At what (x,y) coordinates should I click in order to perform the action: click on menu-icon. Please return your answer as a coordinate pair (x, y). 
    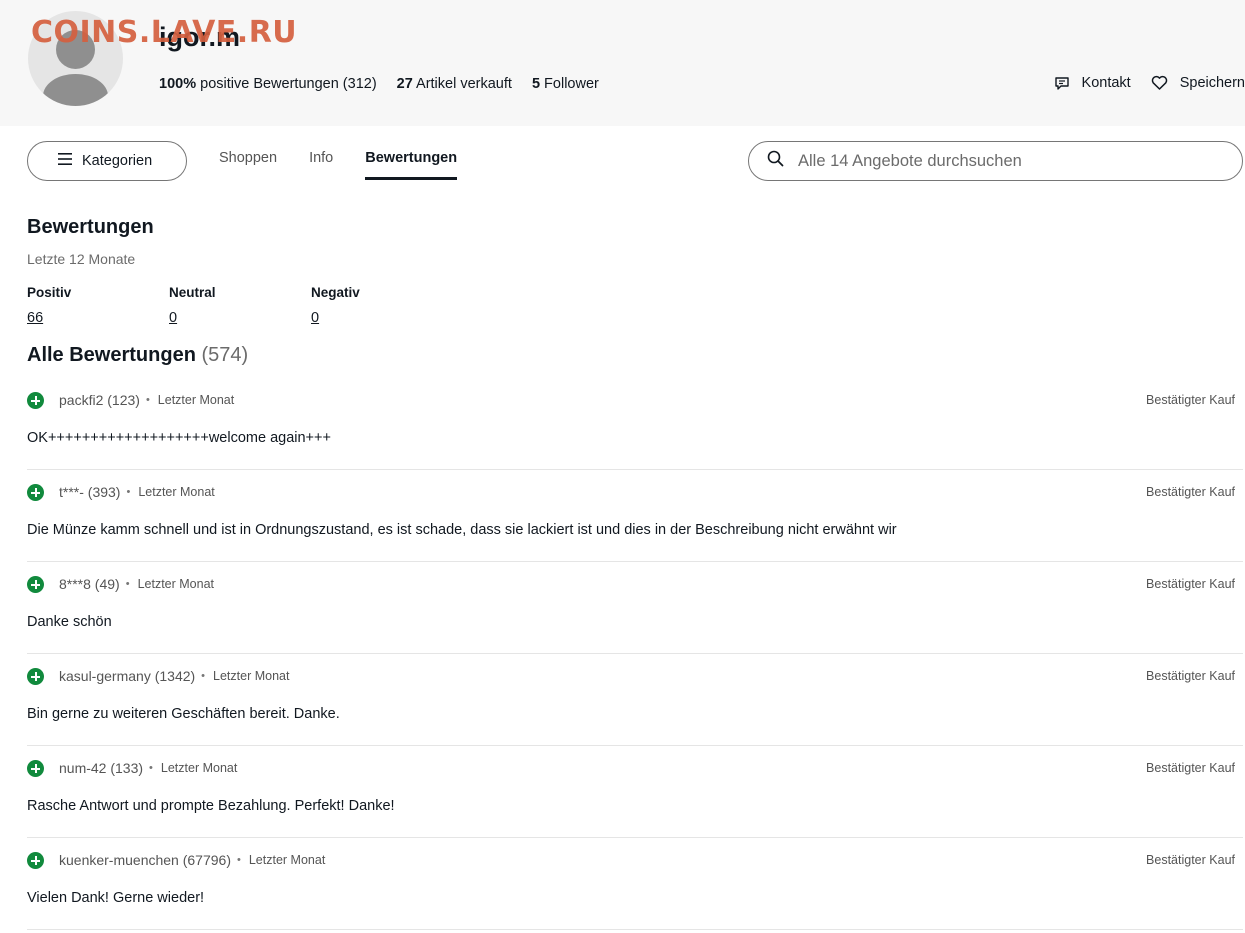
    Looking at the image, I should click on (65, 161).